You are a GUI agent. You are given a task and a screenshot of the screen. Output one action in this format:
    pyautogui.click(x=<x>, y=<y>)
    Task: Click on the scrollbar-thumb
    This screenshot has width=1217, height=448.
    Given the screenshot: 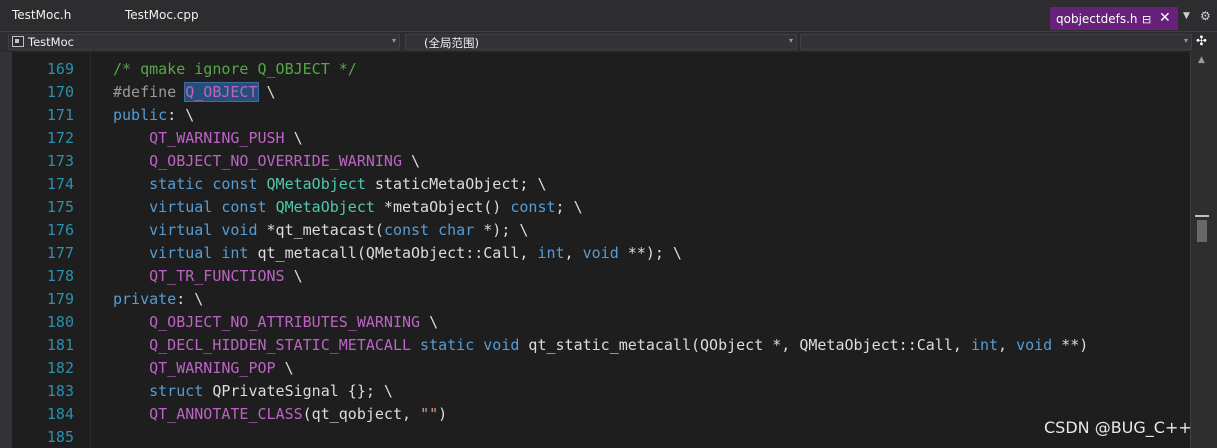 What is the action you would take?
    pyautogui.click(x=1202, y=231)
    